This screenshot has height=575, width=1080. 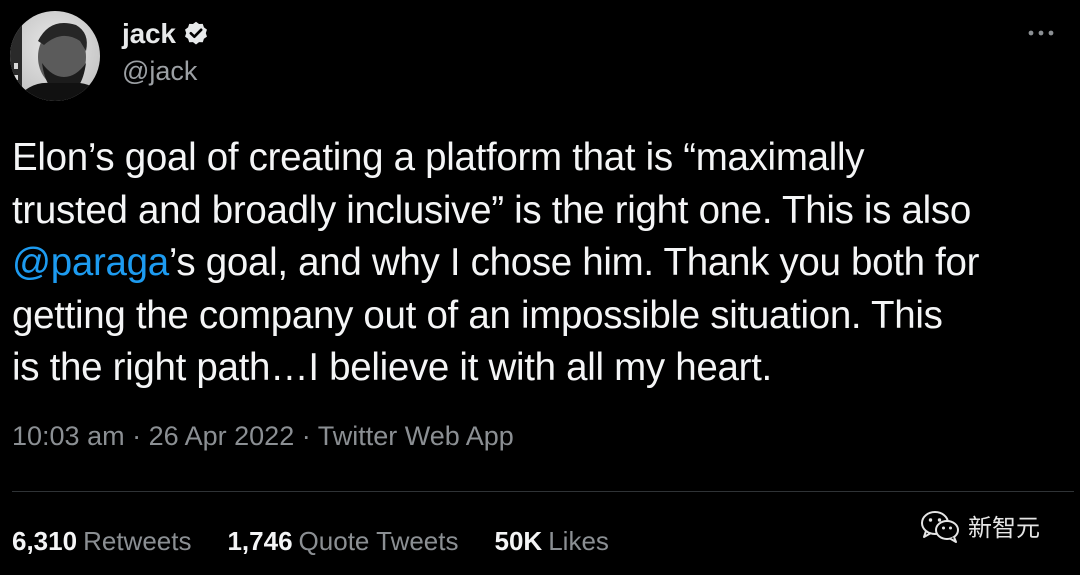 I want to click on author-block: jack @jack, so click(x=166, y=50).